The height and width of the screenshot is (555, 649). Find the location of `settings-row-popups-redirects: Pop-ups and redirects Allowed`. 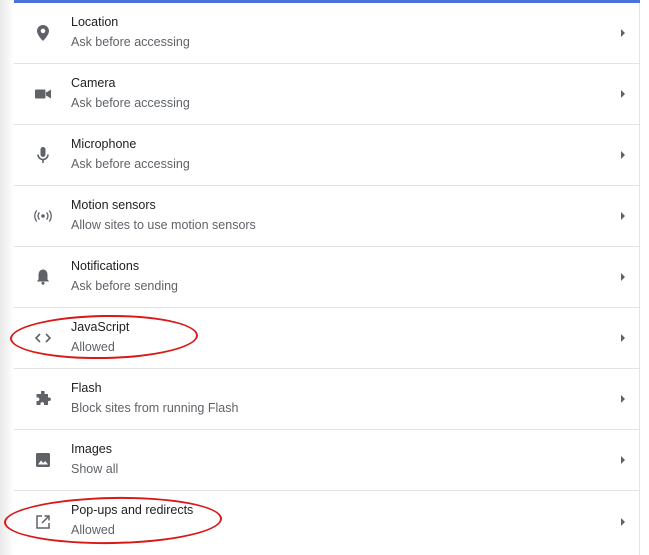

settings-row-popups-redirects: Pop-ups and redirects Allowed is located at coordinates (327, 521).